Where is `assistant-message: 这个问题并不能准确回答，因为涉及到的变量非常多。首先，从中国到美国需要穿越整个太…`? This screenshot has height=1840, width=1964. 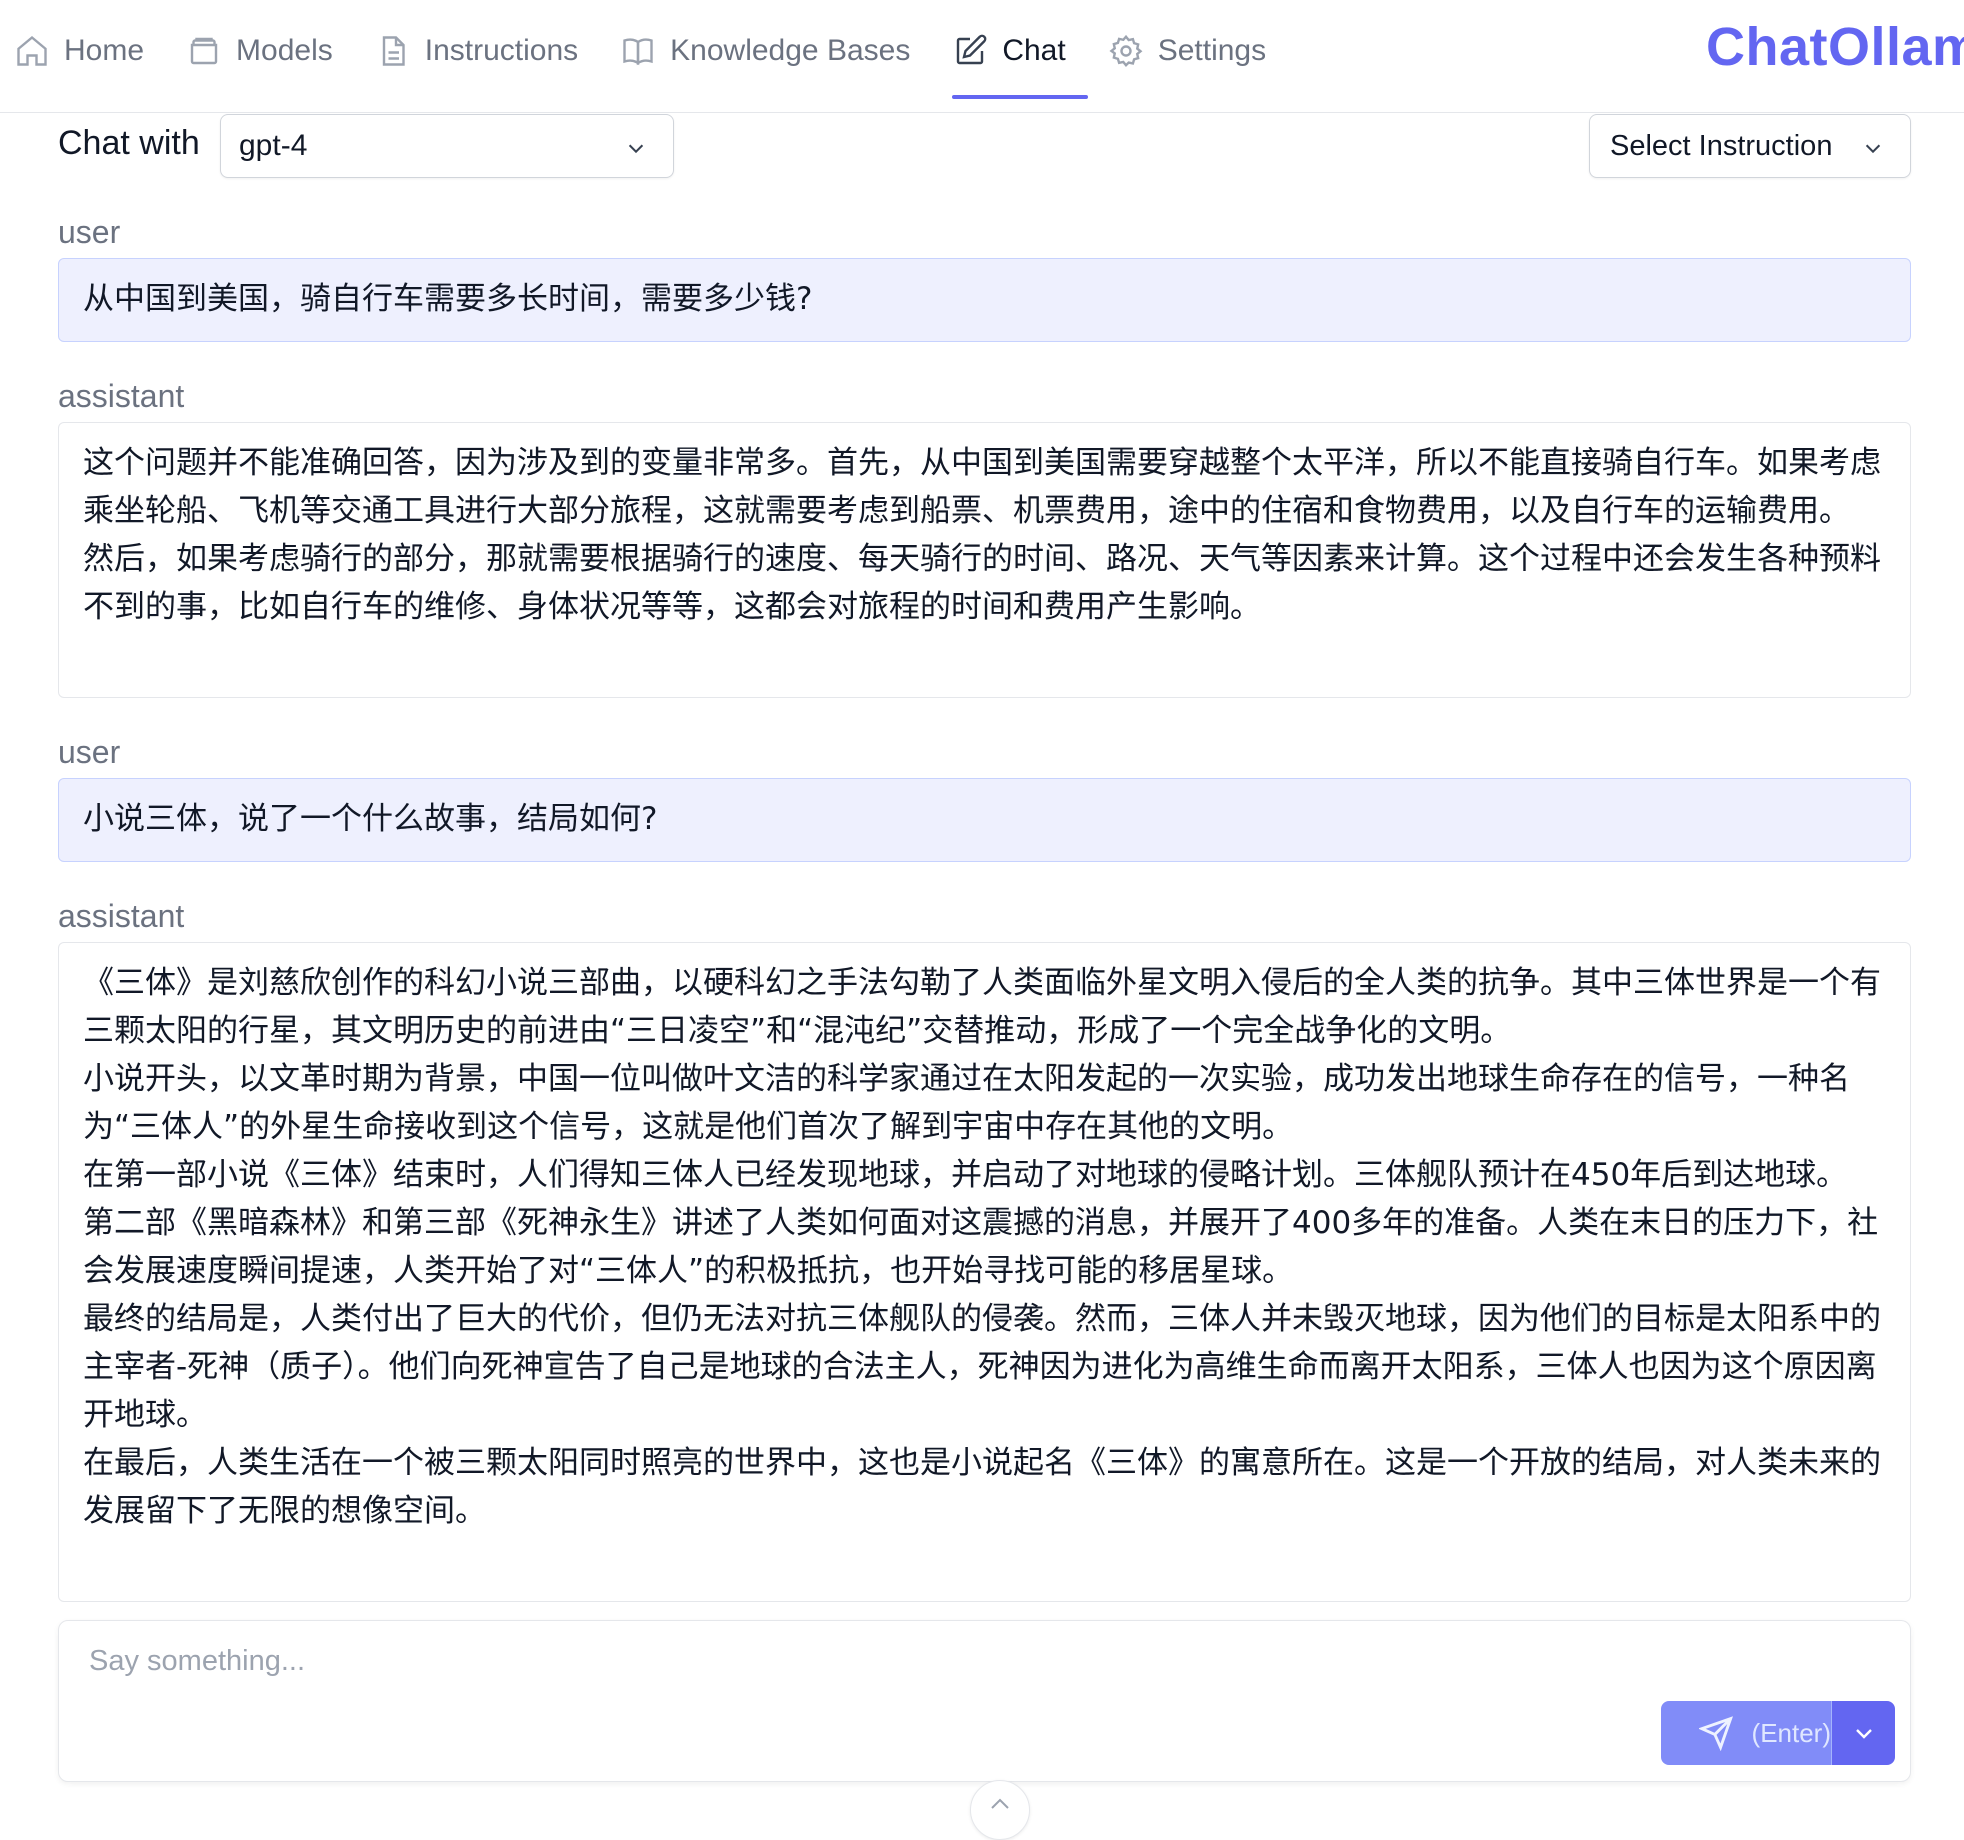
assistant-message: 这个问题并不能准确回答，因为涉及到的变量非常多。首先，从中国到美国需要穿越整个太… is located at coordinates (984, 560).